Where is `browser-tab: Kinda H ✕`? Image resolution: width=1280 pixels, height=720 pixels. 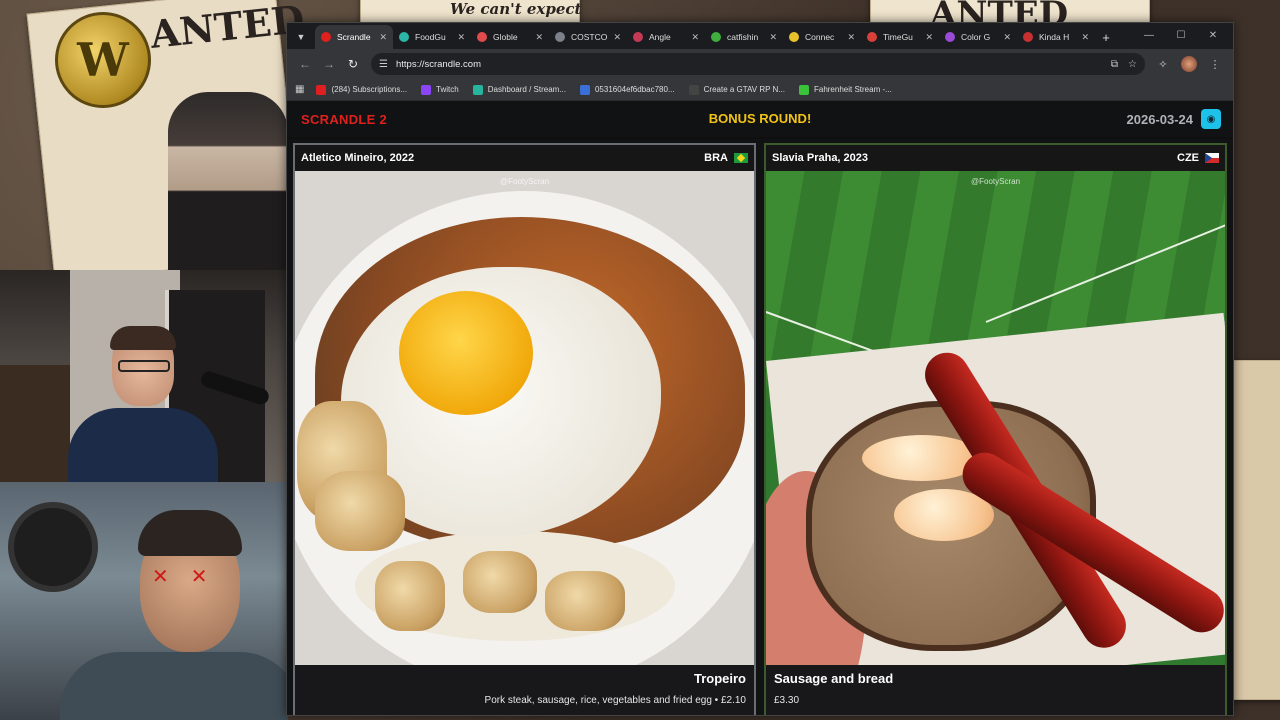
browser-tab: Kinda H ✕ is located at coordinates (1056, 37).